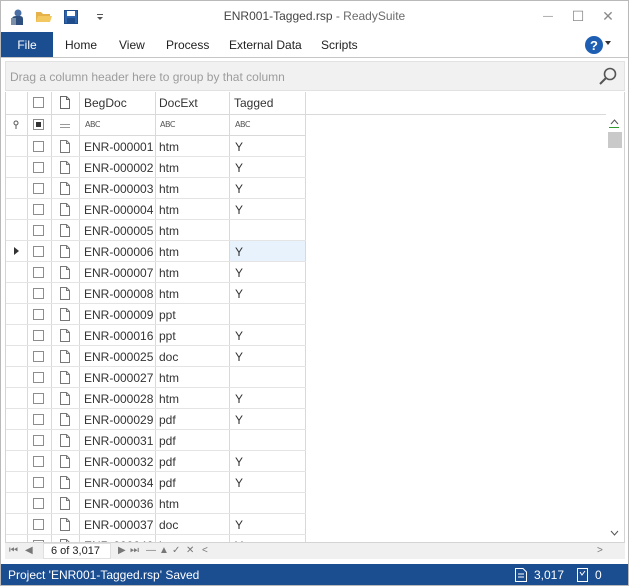 The height and width of the screenshot is (586, 629). Describe the element at coordinates (118, 420) in the screenshot. I see `cell-begdoc: ENR-000029` at that location.